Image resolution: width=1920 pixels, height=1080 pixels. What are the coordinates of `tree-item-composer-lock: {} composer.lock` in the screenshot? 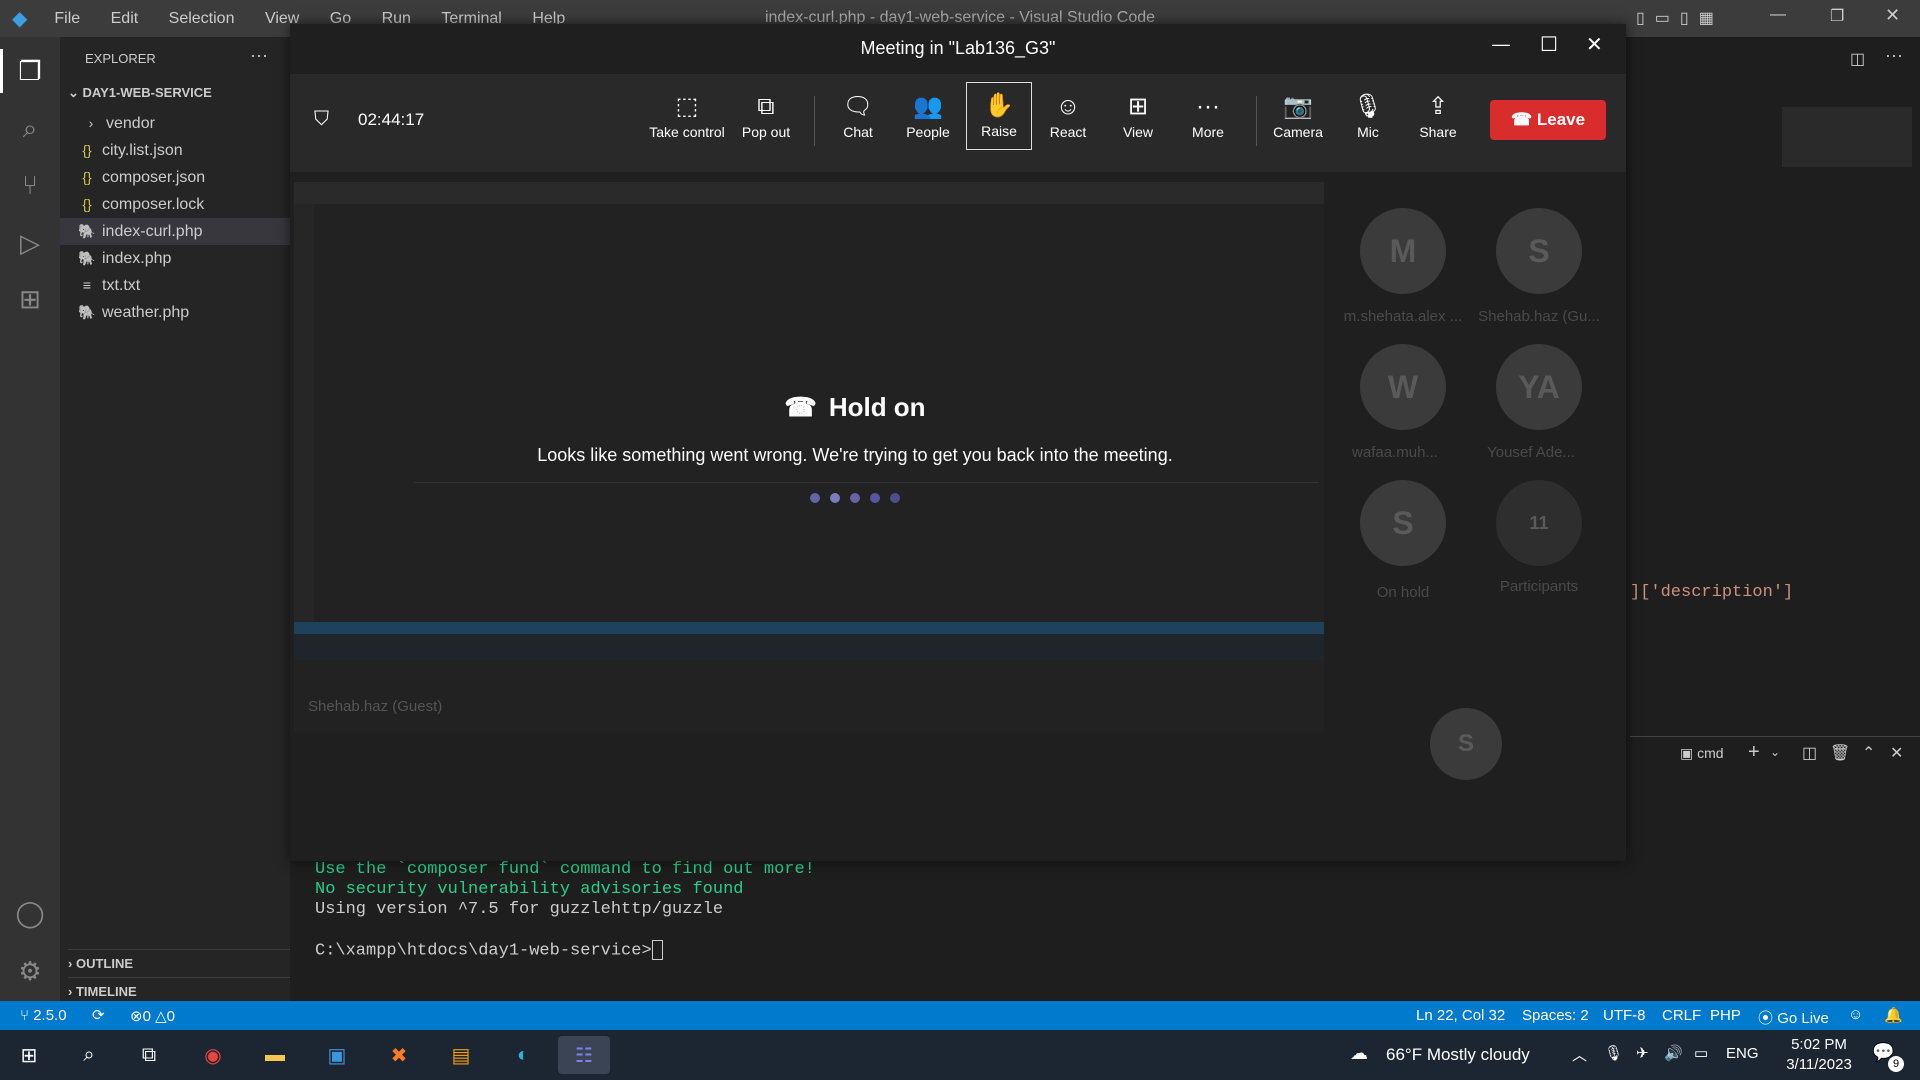 It's located at (184, 204).